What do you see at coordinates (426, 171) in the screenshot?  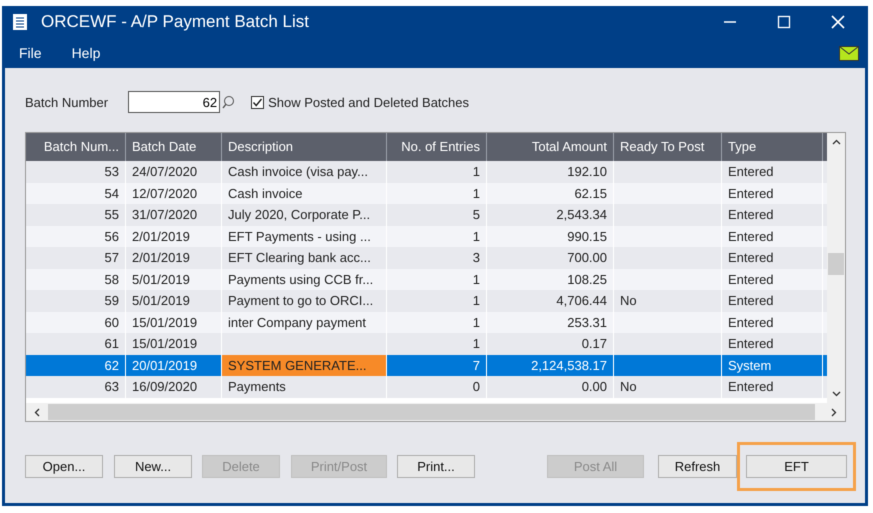 I see `table-row: 53 24/07/2020 Cash invoice (visa pay... 1 192.10 Entered` at bounding box center [426, 171].